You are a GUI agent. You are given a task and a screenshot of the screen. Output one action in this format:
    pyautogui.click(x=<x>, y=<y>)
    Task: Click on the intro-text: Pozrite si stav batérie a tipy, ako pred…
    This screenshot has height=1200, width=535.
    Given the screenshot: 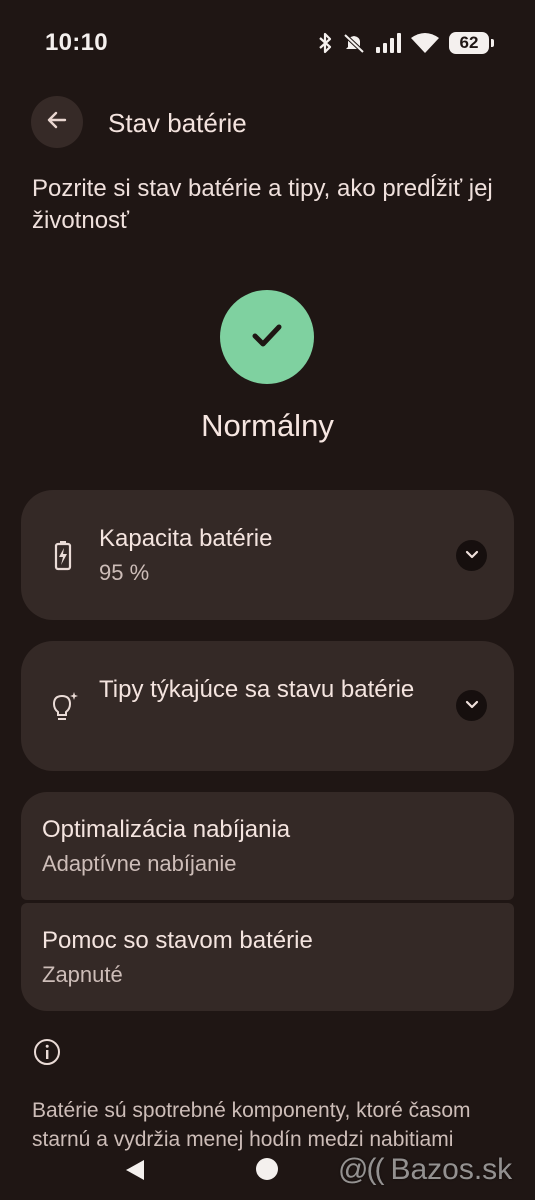 What is the action you would take?
    pyautogui.click(x=262, y=204)
    